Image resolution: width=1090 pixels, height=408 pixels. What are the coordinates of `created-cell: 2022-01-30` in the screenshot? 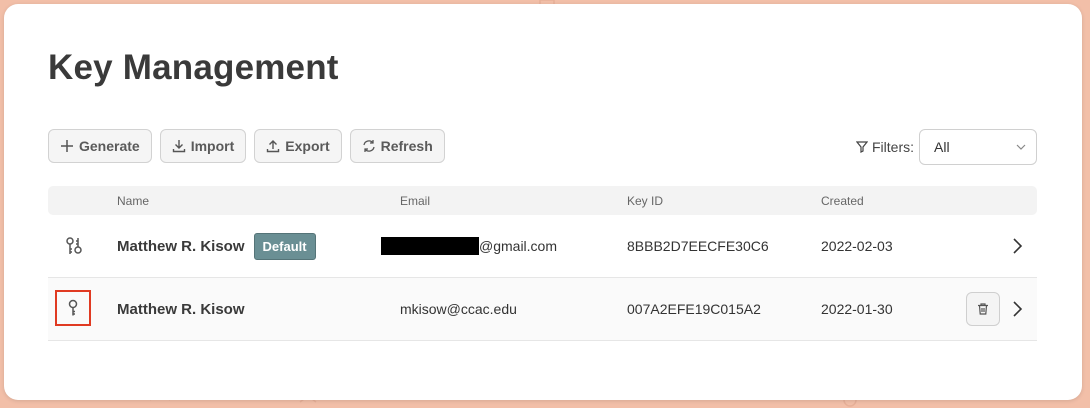 It's located at (857, 309).